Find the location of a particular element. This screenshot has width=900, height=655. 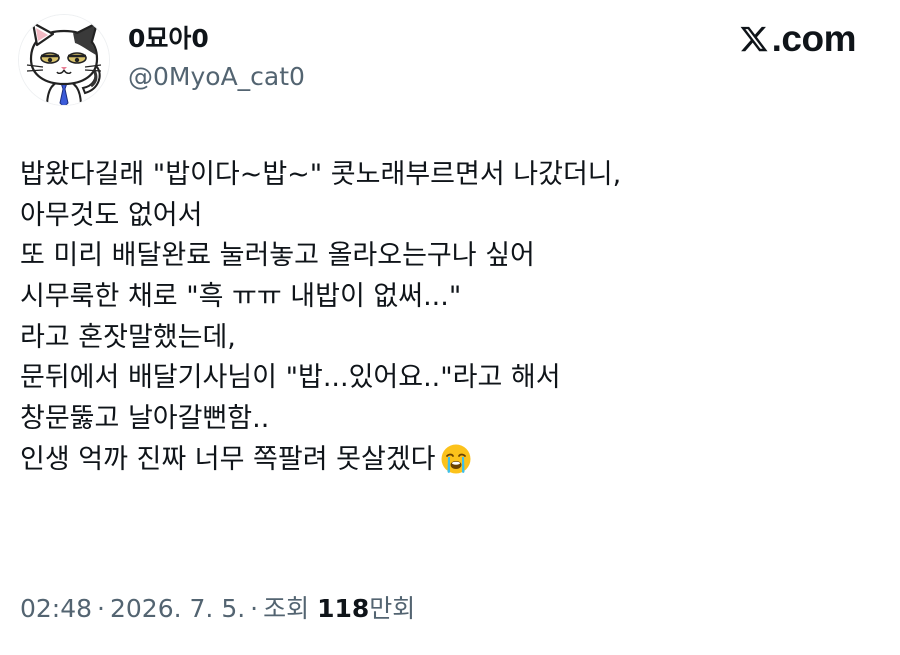

tweet-line: 또 미리 배달완료 눌러놓고 올라오는구나 싶어 is located at coordinates (277, 256).